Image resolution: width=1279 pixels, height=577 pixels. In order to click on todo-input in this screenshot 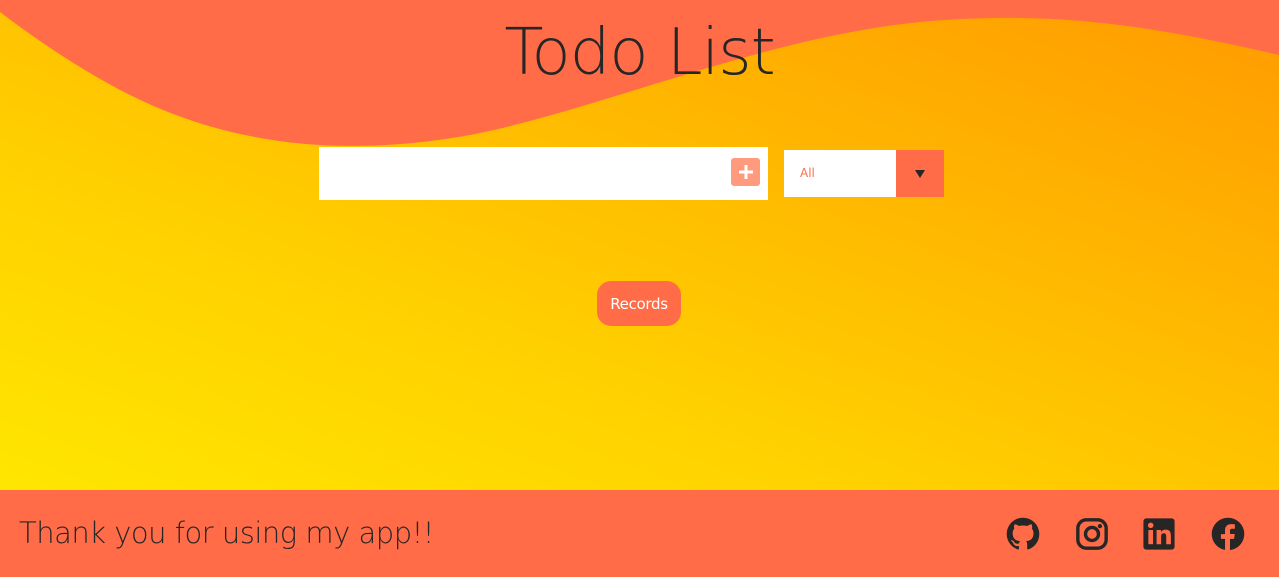, I will do `click(519, 173)`.